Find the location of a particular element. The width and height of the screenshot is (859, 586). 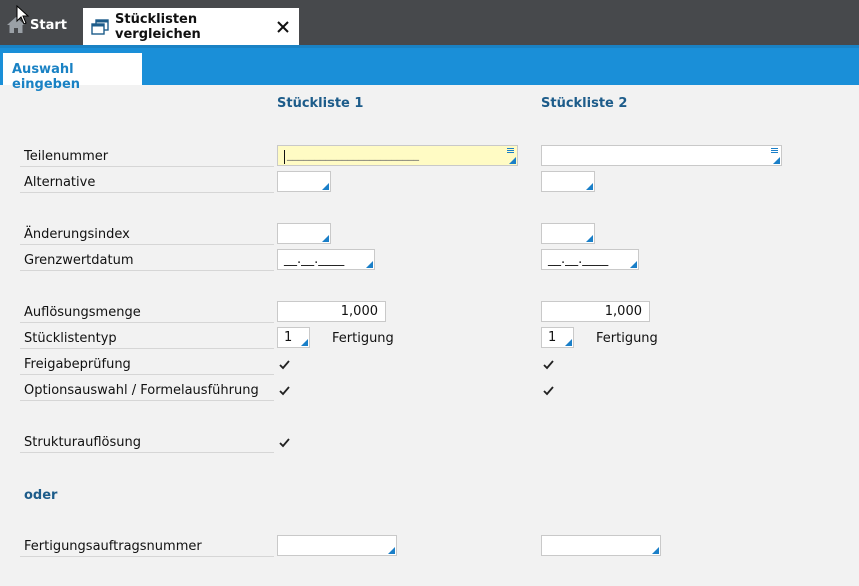

subtab-auswahl-eingeben: Auswahl eingeben is located at coordinates (72, 72).